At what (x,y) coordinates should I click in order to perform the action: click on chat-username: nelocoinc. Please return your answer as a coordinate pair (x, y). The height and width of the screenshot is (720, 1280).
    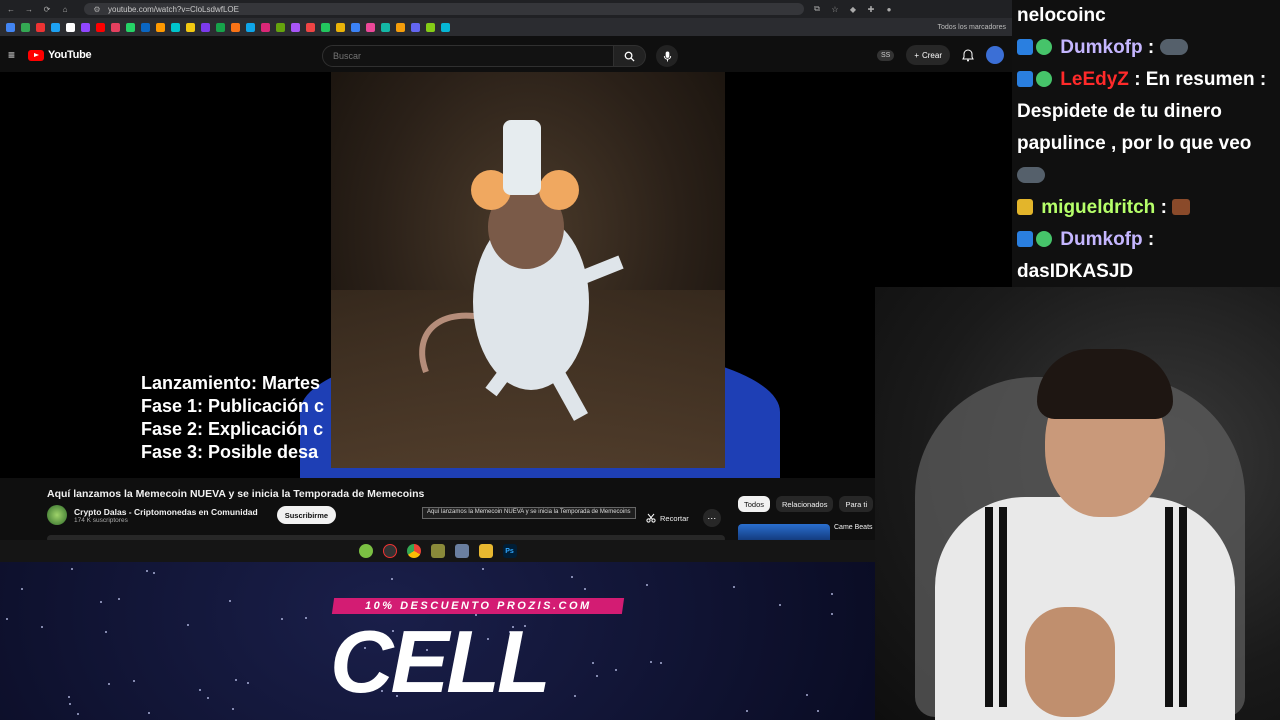
    Looking at the image, I should click on (1061, 15).